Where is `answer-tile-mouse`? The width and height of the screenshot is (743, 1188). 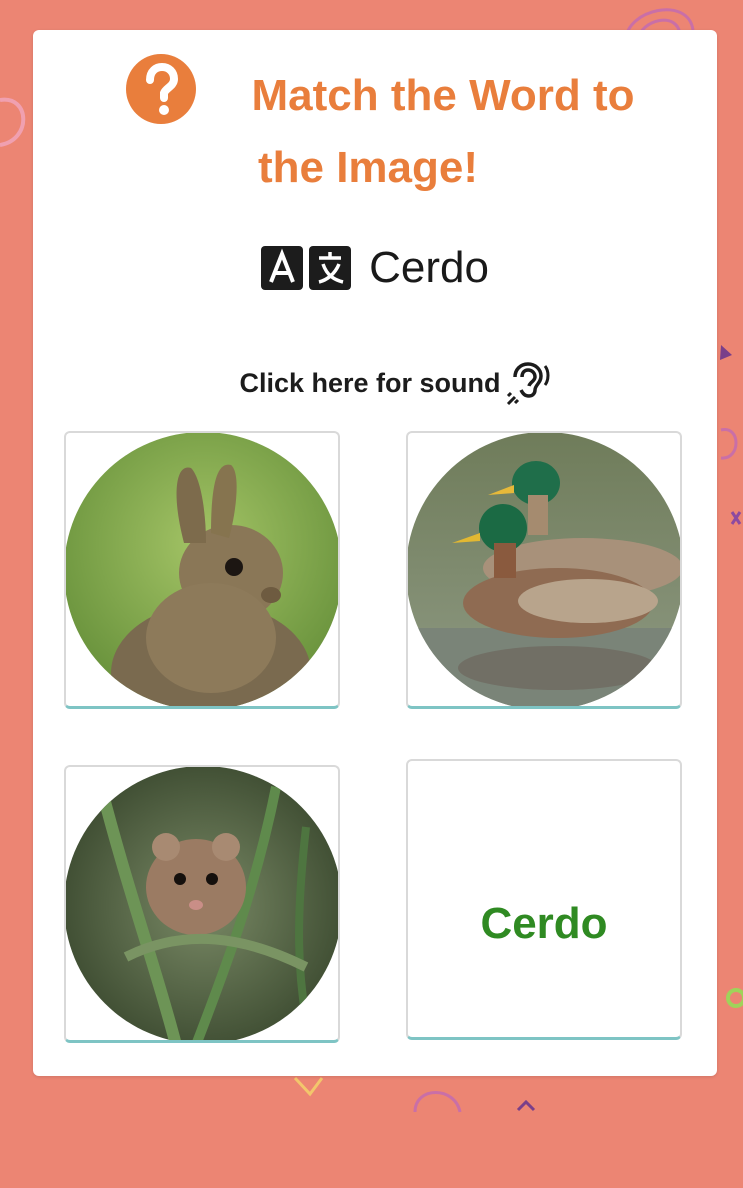
answer-tile-mouse is located at coordinates (202, 904).